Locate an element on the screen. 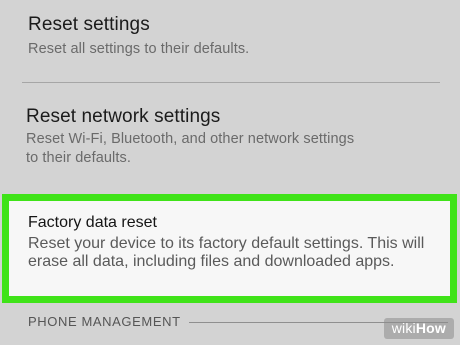 The height and width of the screenshot is (345, 460). section-header-label: PHONE MANAGEMENT is located at coordinates (104, 321).